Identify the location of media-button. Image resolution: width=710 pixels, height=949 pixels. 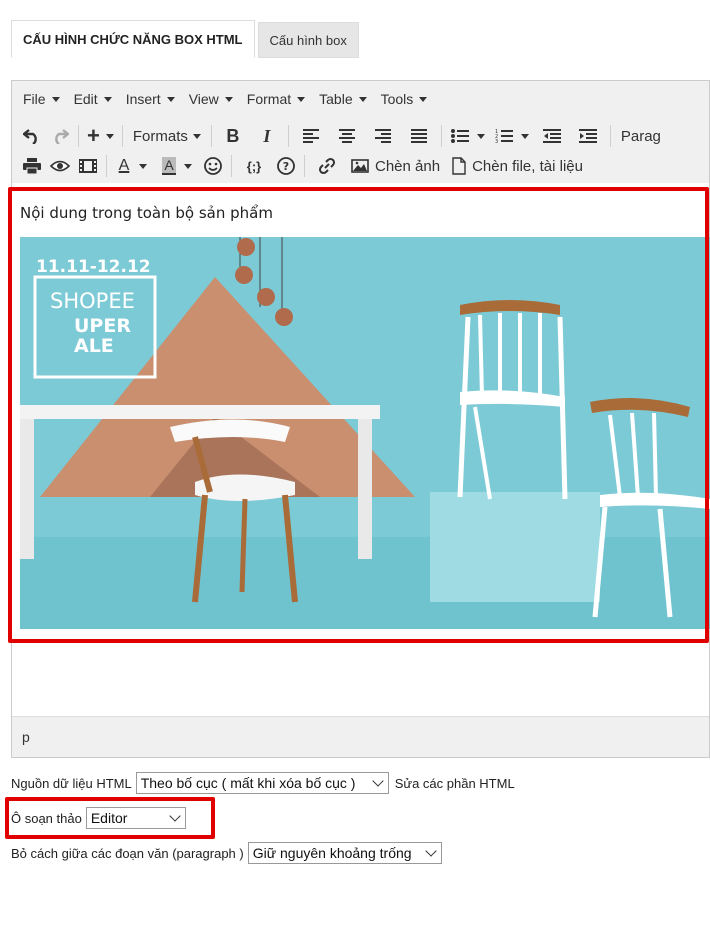
(88, 166).